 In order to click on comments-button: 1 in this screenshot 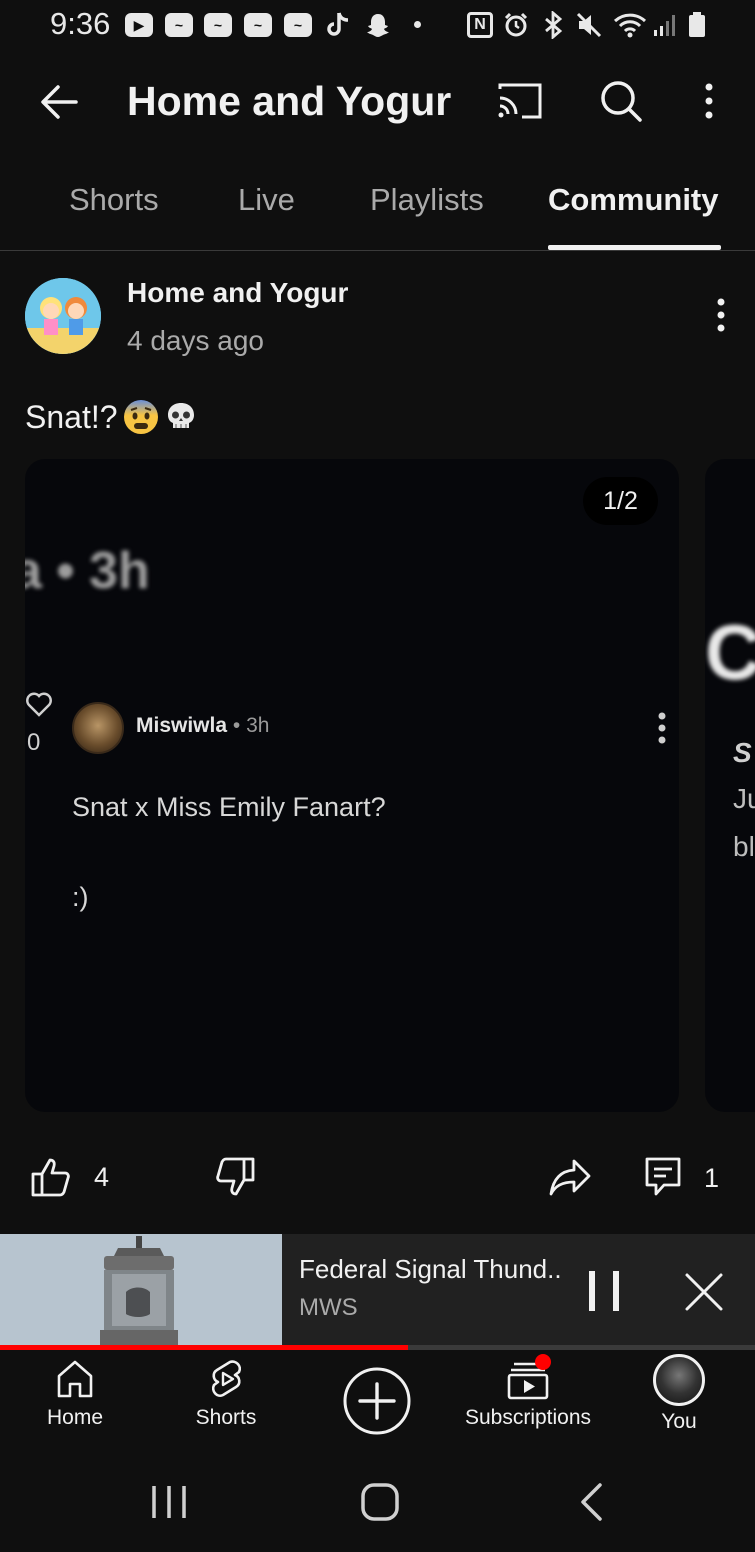, I will do `click(681, 1178)`.